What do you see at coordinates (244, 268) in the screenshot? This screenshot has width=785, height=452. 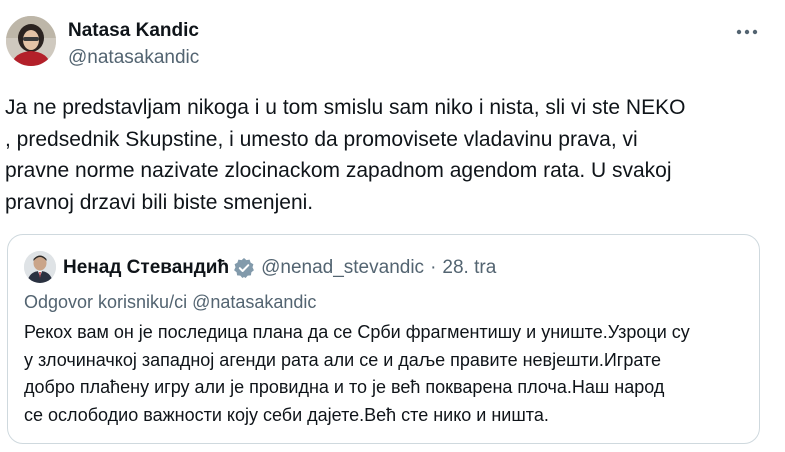 I see `verified-badge-icon` at bounding box center [244, 268].